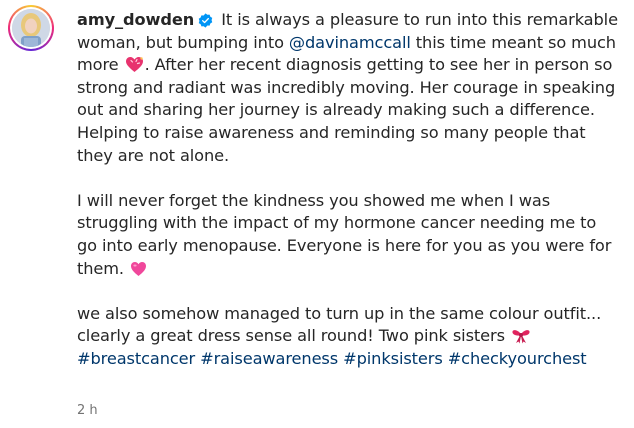 This screenshot has width=634, height=428. I want to click on mention-link: @davinamccall, so click(350, 42).